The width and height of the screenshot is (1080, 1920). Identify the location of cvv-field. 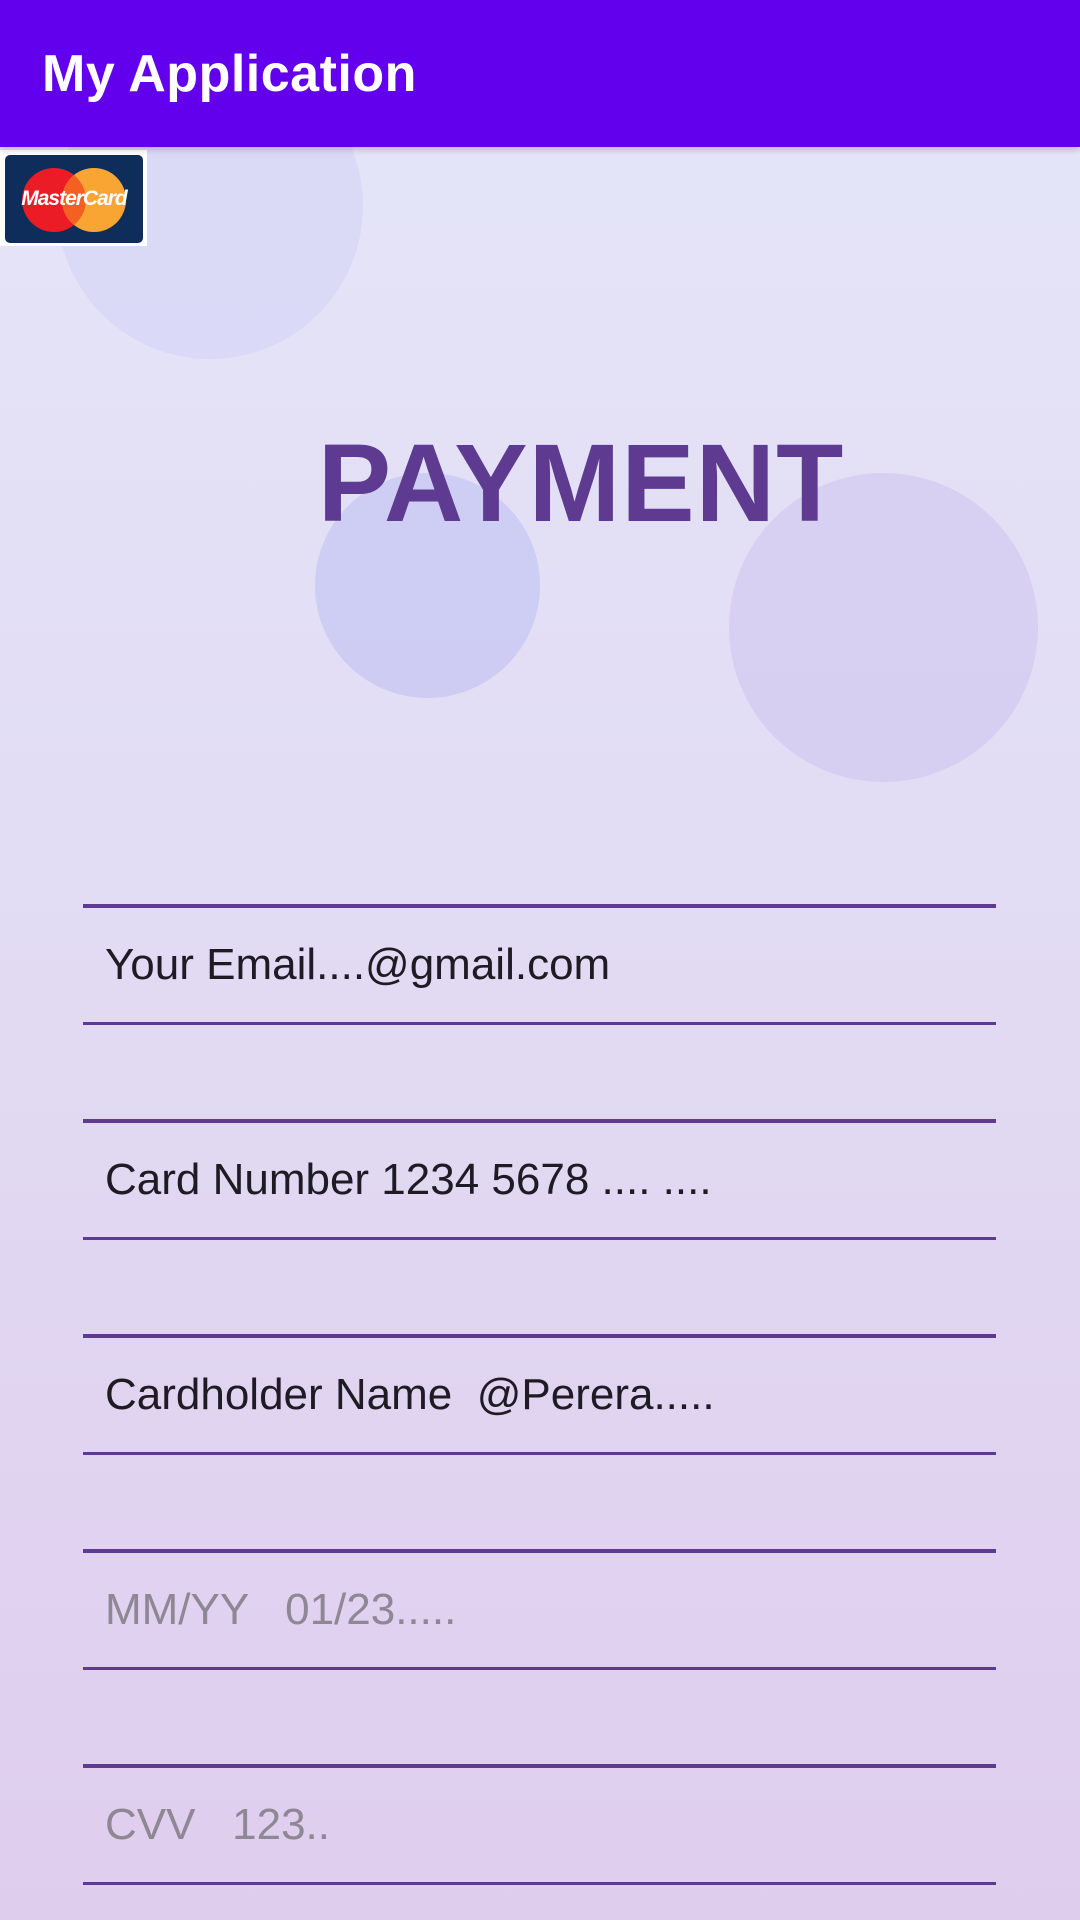
(540, 1825).